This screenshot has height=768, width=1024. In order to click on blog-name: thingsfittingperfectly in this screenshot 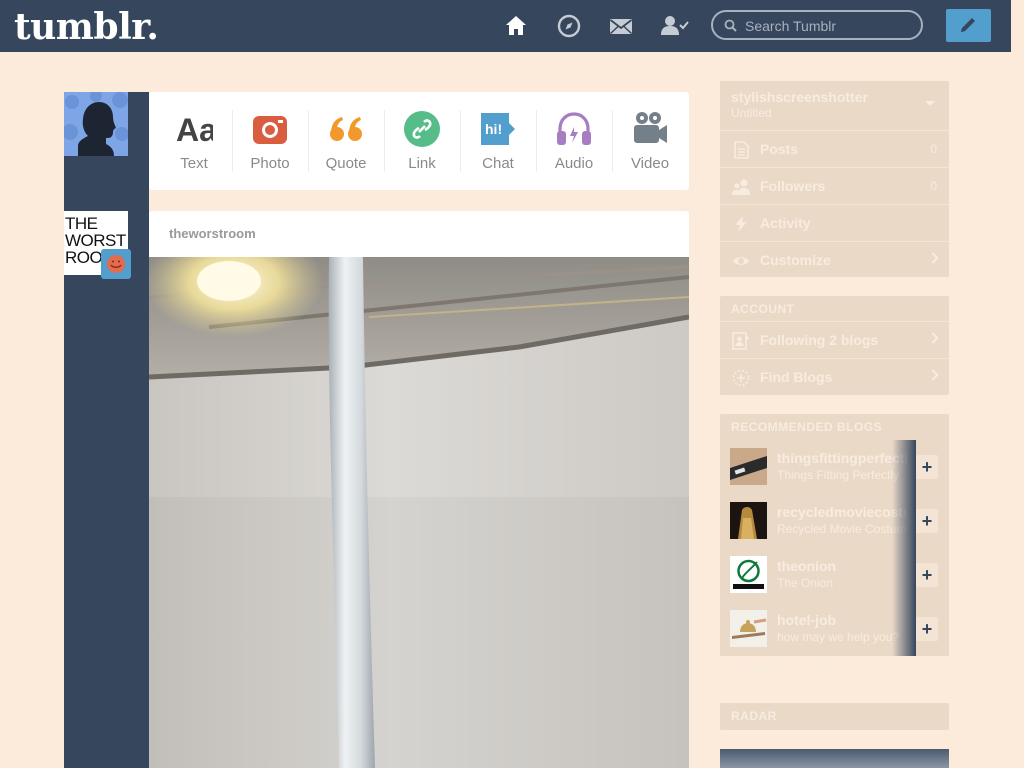, I will do `click(842, 458)`.